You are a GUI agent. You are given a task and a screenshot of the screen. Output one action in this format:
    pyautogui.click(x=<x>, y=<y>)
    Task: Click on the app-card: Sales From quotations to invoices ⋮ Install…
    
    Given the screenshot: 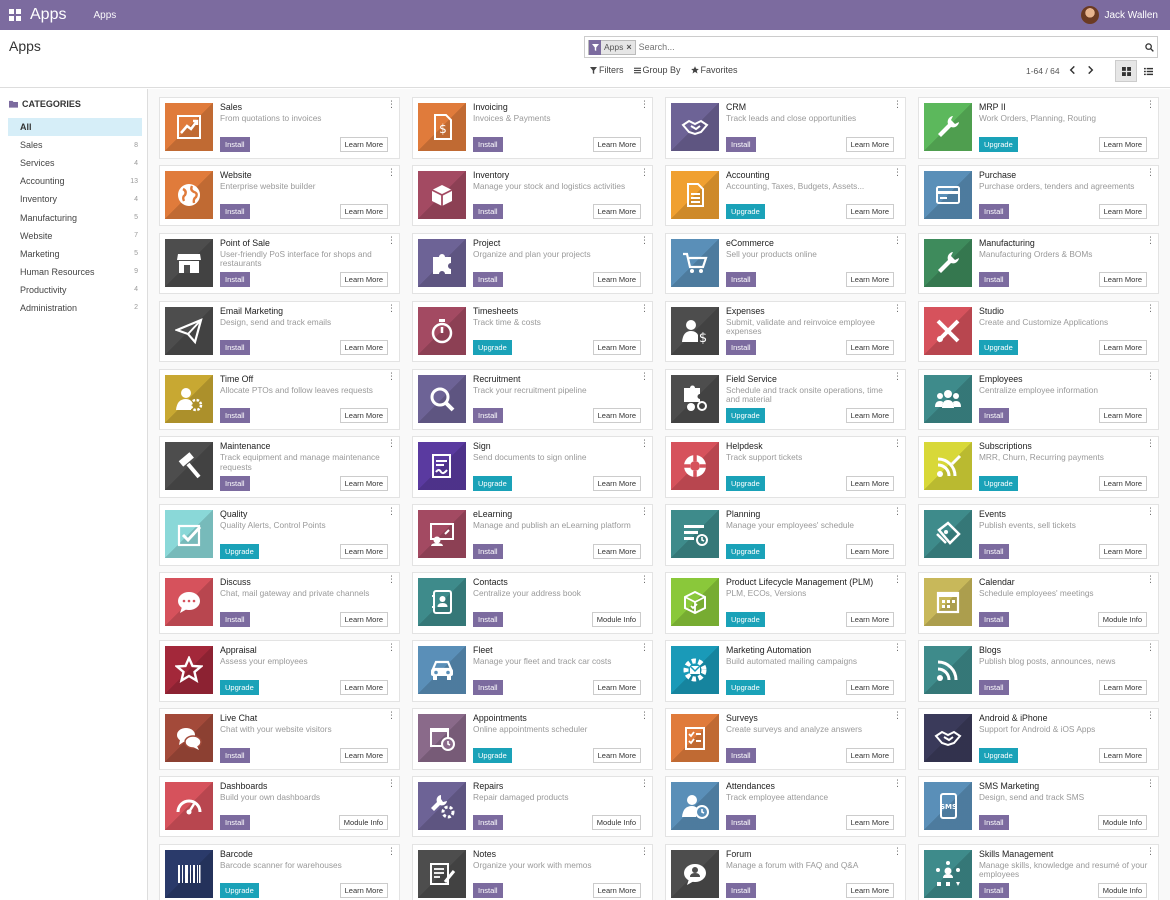 What is the action you would take?
    pyautogui.click(x=279, y=128)
    